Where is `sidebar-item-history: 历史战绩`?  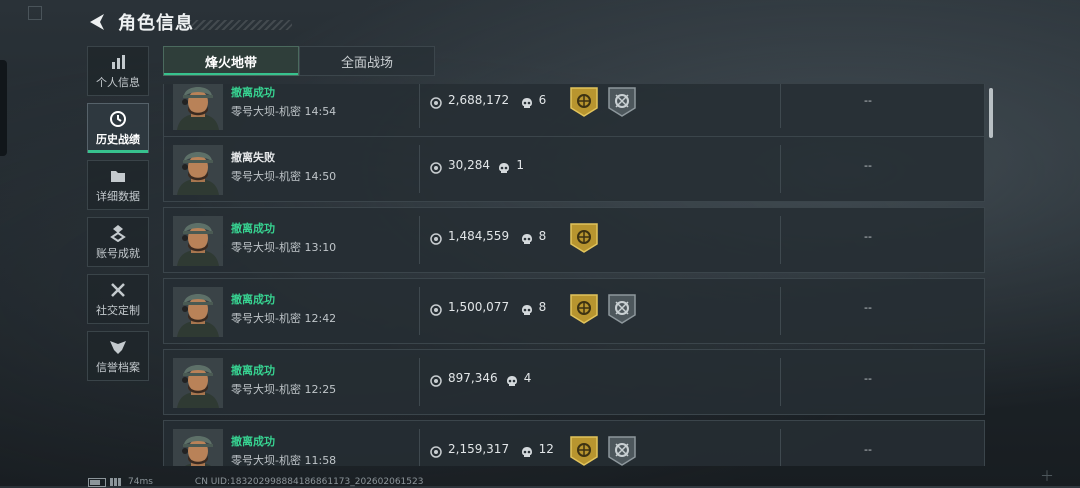 sidebar-item-history: 历史战绩 is located at coordinates (118, 128).